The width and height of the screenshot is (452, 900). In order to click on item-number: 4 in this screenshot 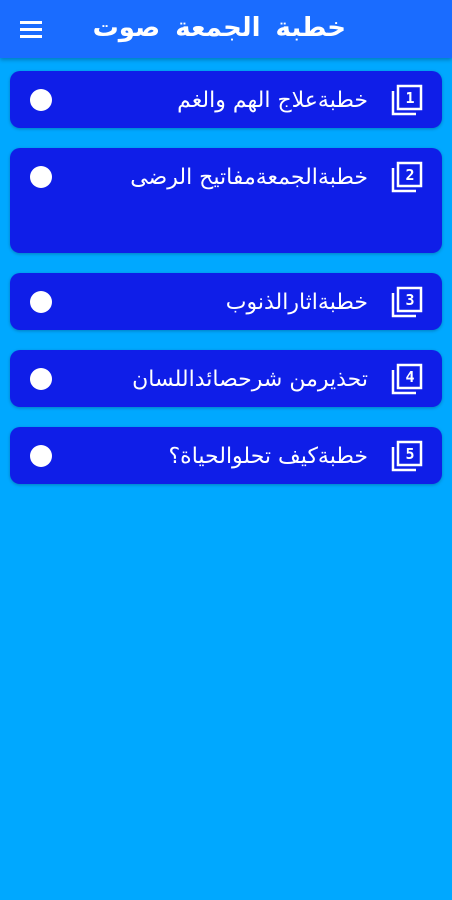, I will do `click(410, 377)`.